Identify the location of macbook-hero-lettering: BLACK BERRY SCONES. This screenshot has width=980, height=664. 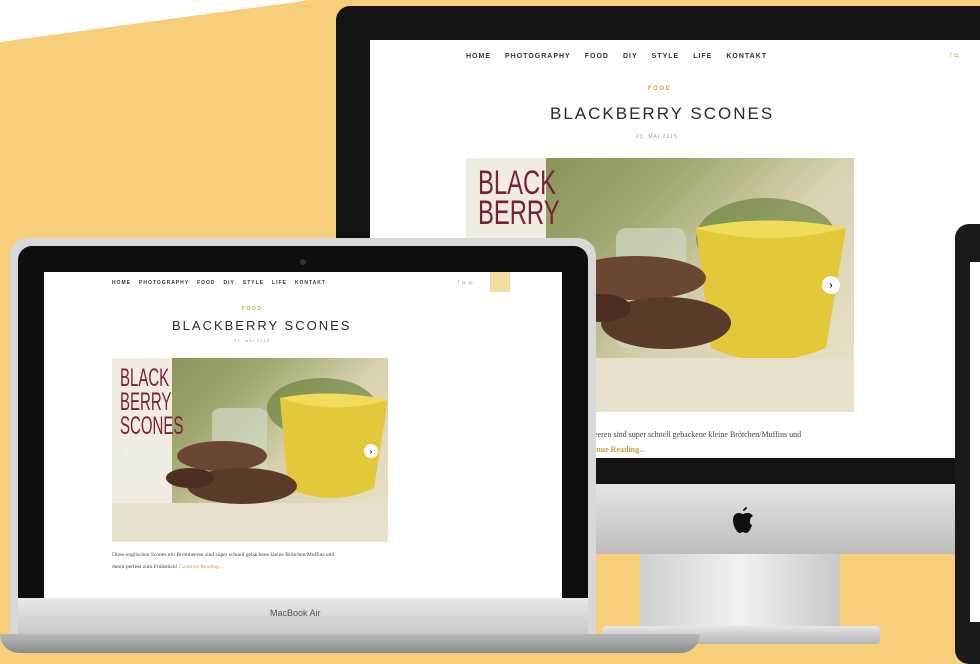
(152, 402).